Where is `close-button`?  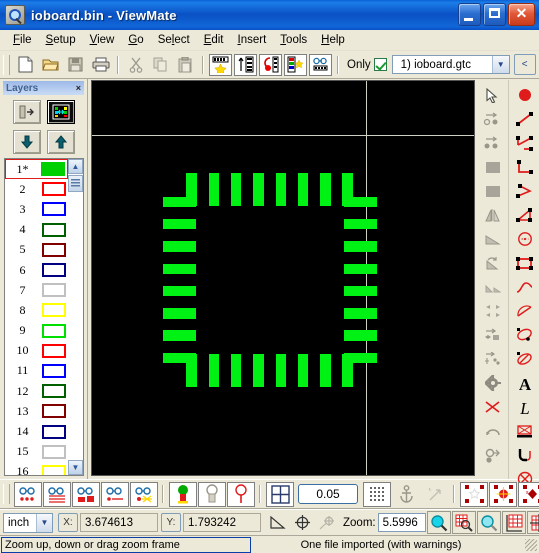
close-button is located at coordinates (521, 14).